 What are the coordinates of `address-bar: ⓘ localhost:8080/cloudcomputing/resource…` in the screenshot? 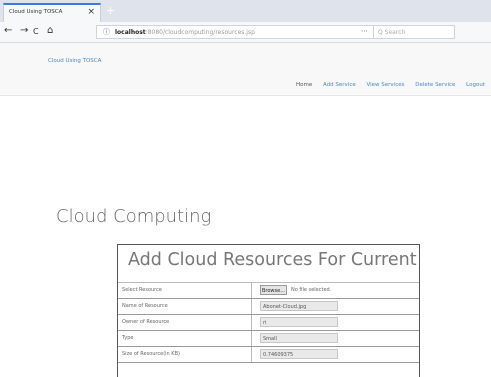 It's located at (256, 32).